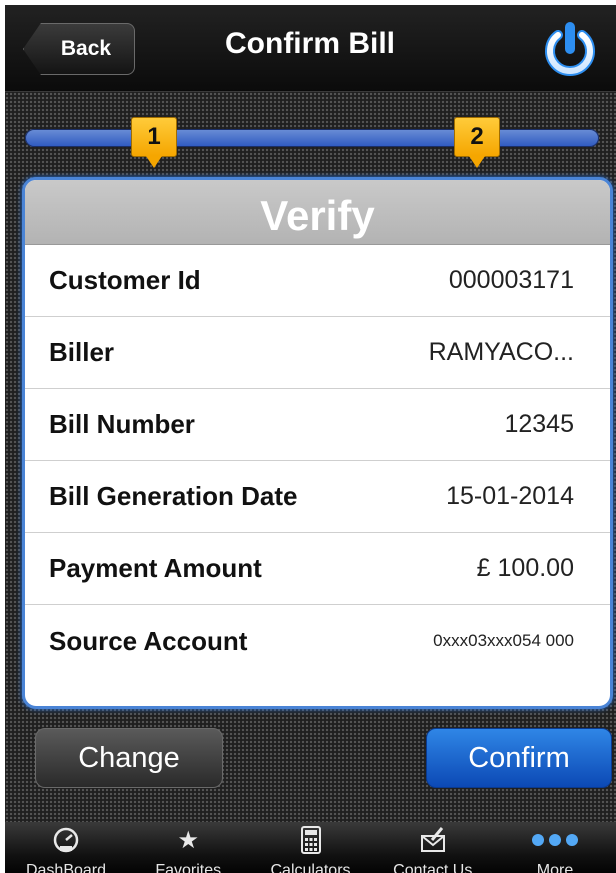  I want to click on tab-label: Contact Us, so click(433, 867).